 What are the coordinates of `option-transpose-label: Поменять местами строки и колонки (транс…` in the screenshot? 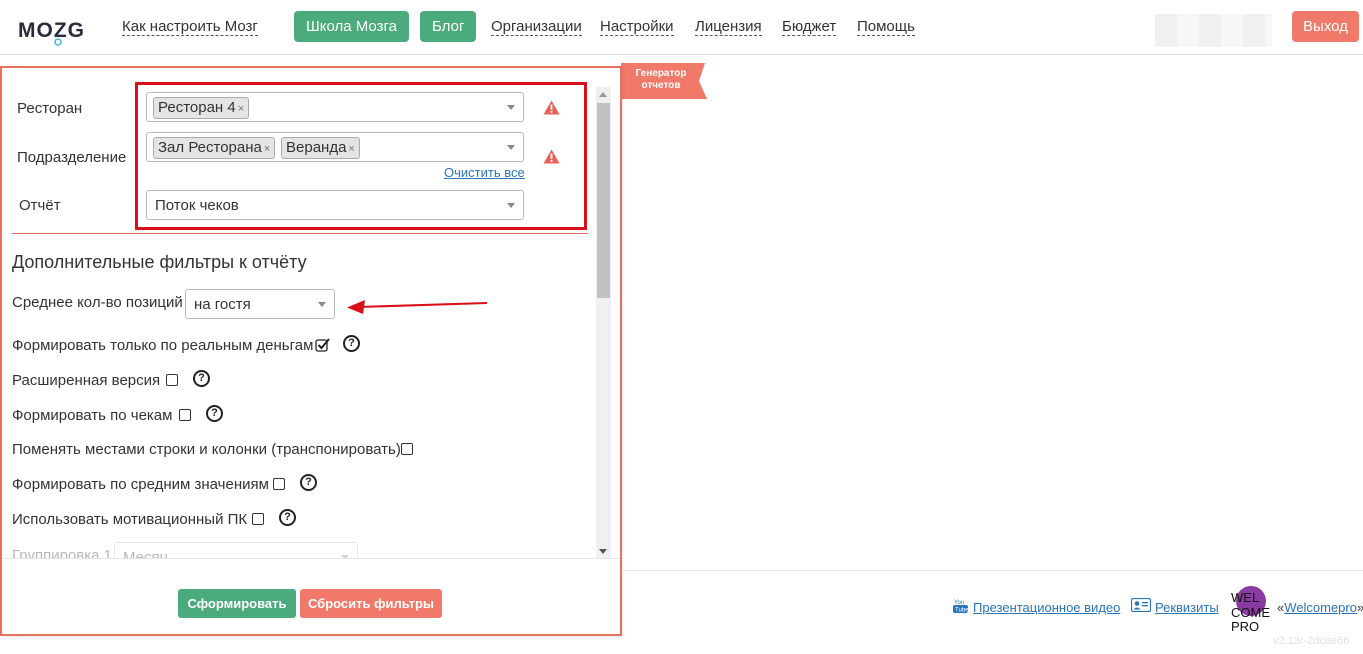 It's located at (206, 449).